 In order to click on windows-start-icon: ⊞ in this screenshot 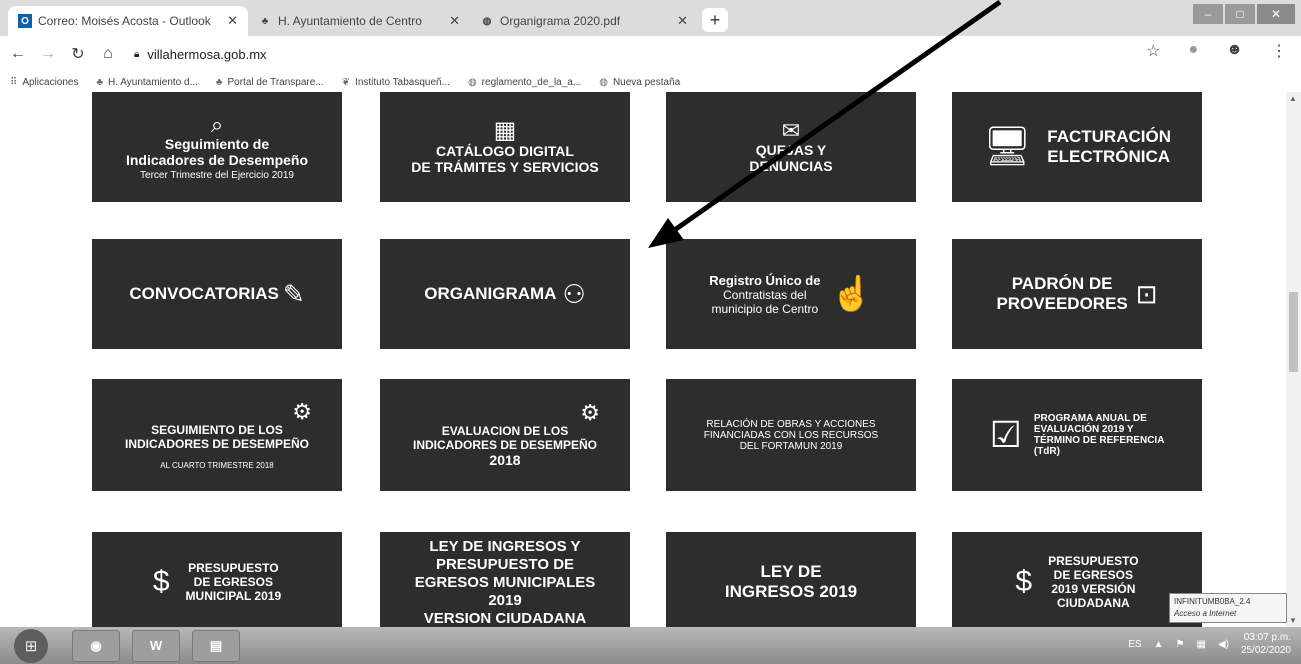, I will do `click(31, 645)`.